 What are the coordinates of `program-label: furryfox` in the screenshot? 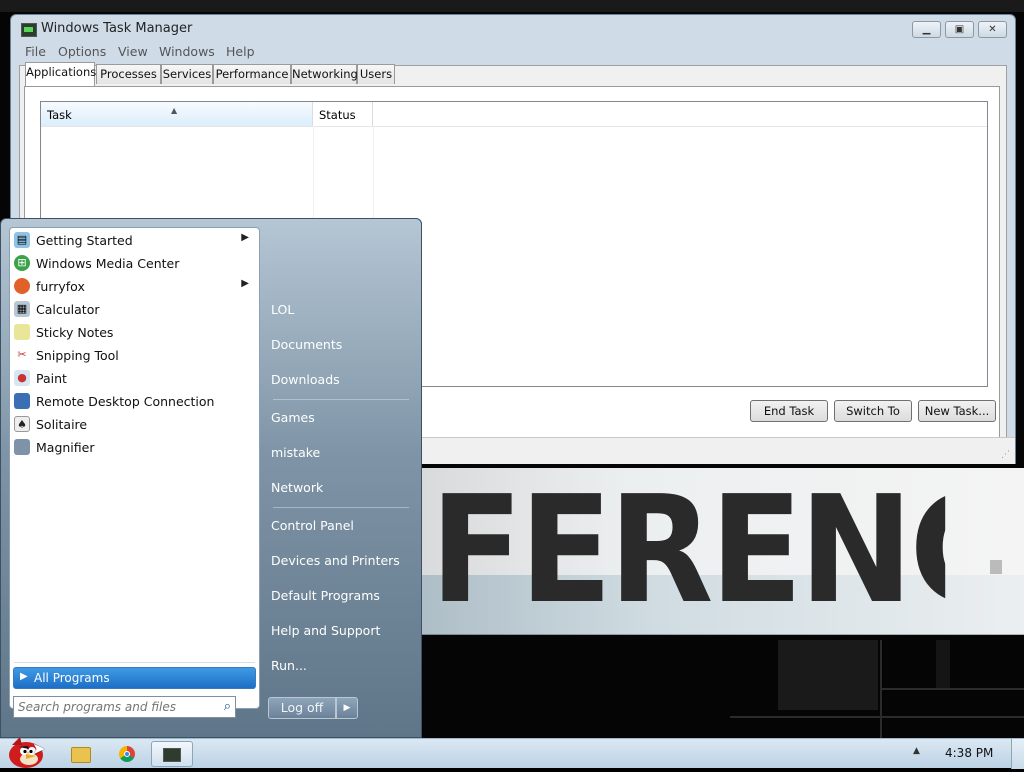 It's located at (60, 286).